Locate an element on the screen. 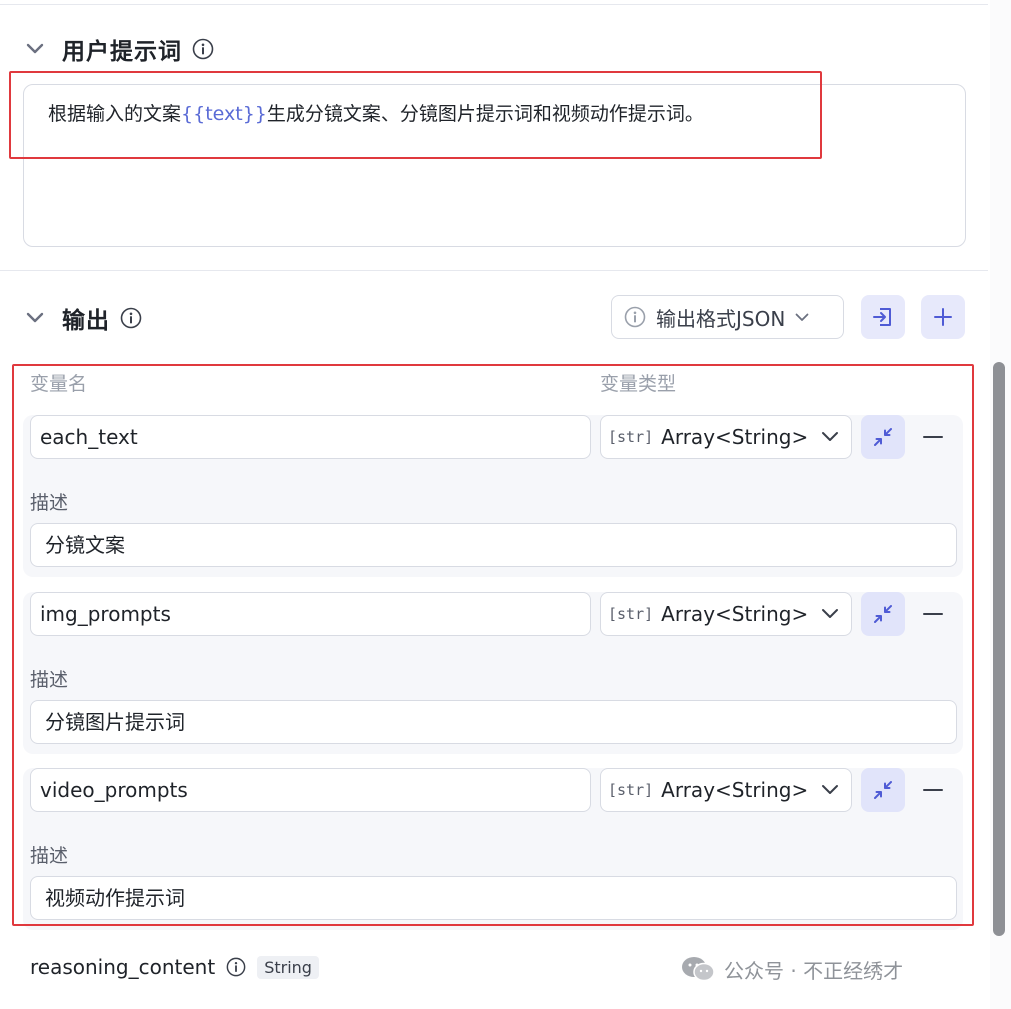 This screenshot has height=1009, width=1011. output-format-select: 输出格式JSON is located at coordinates (727, 317).